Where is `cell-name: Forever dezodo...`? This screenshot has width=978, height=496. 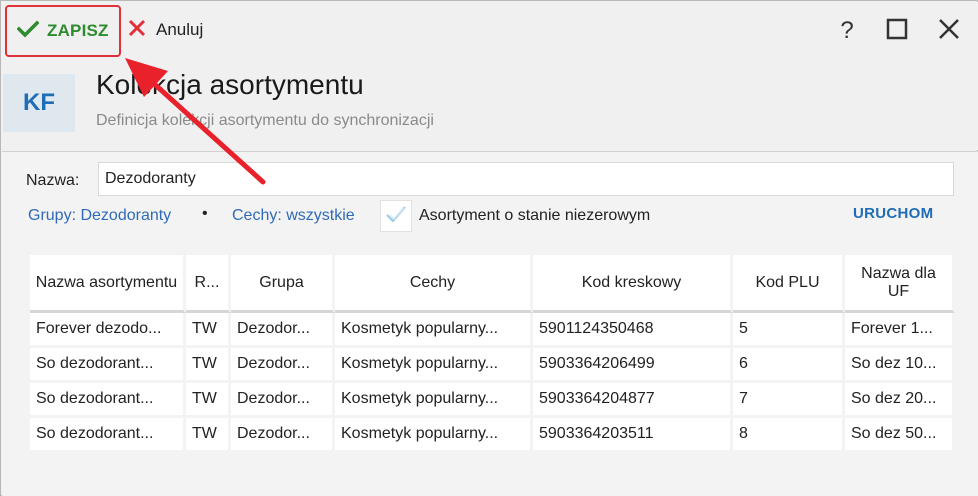
cell-name: Forever dezodo... is located at coordinates (108, 330).